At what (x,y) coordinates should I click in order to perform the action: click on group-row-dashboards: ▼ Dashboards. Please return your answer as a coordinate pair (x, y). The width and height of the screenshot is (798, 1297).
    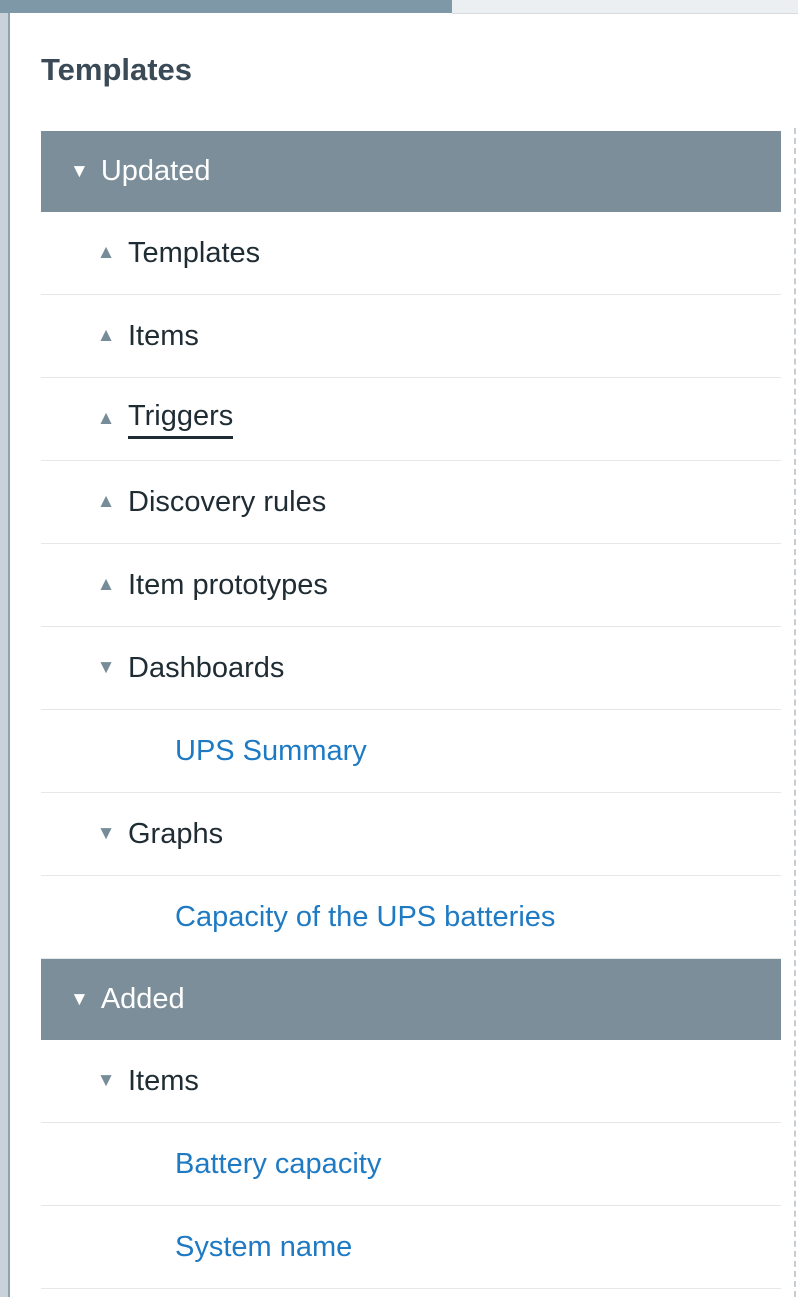
    Looking at the image, I should click on (411, 668).